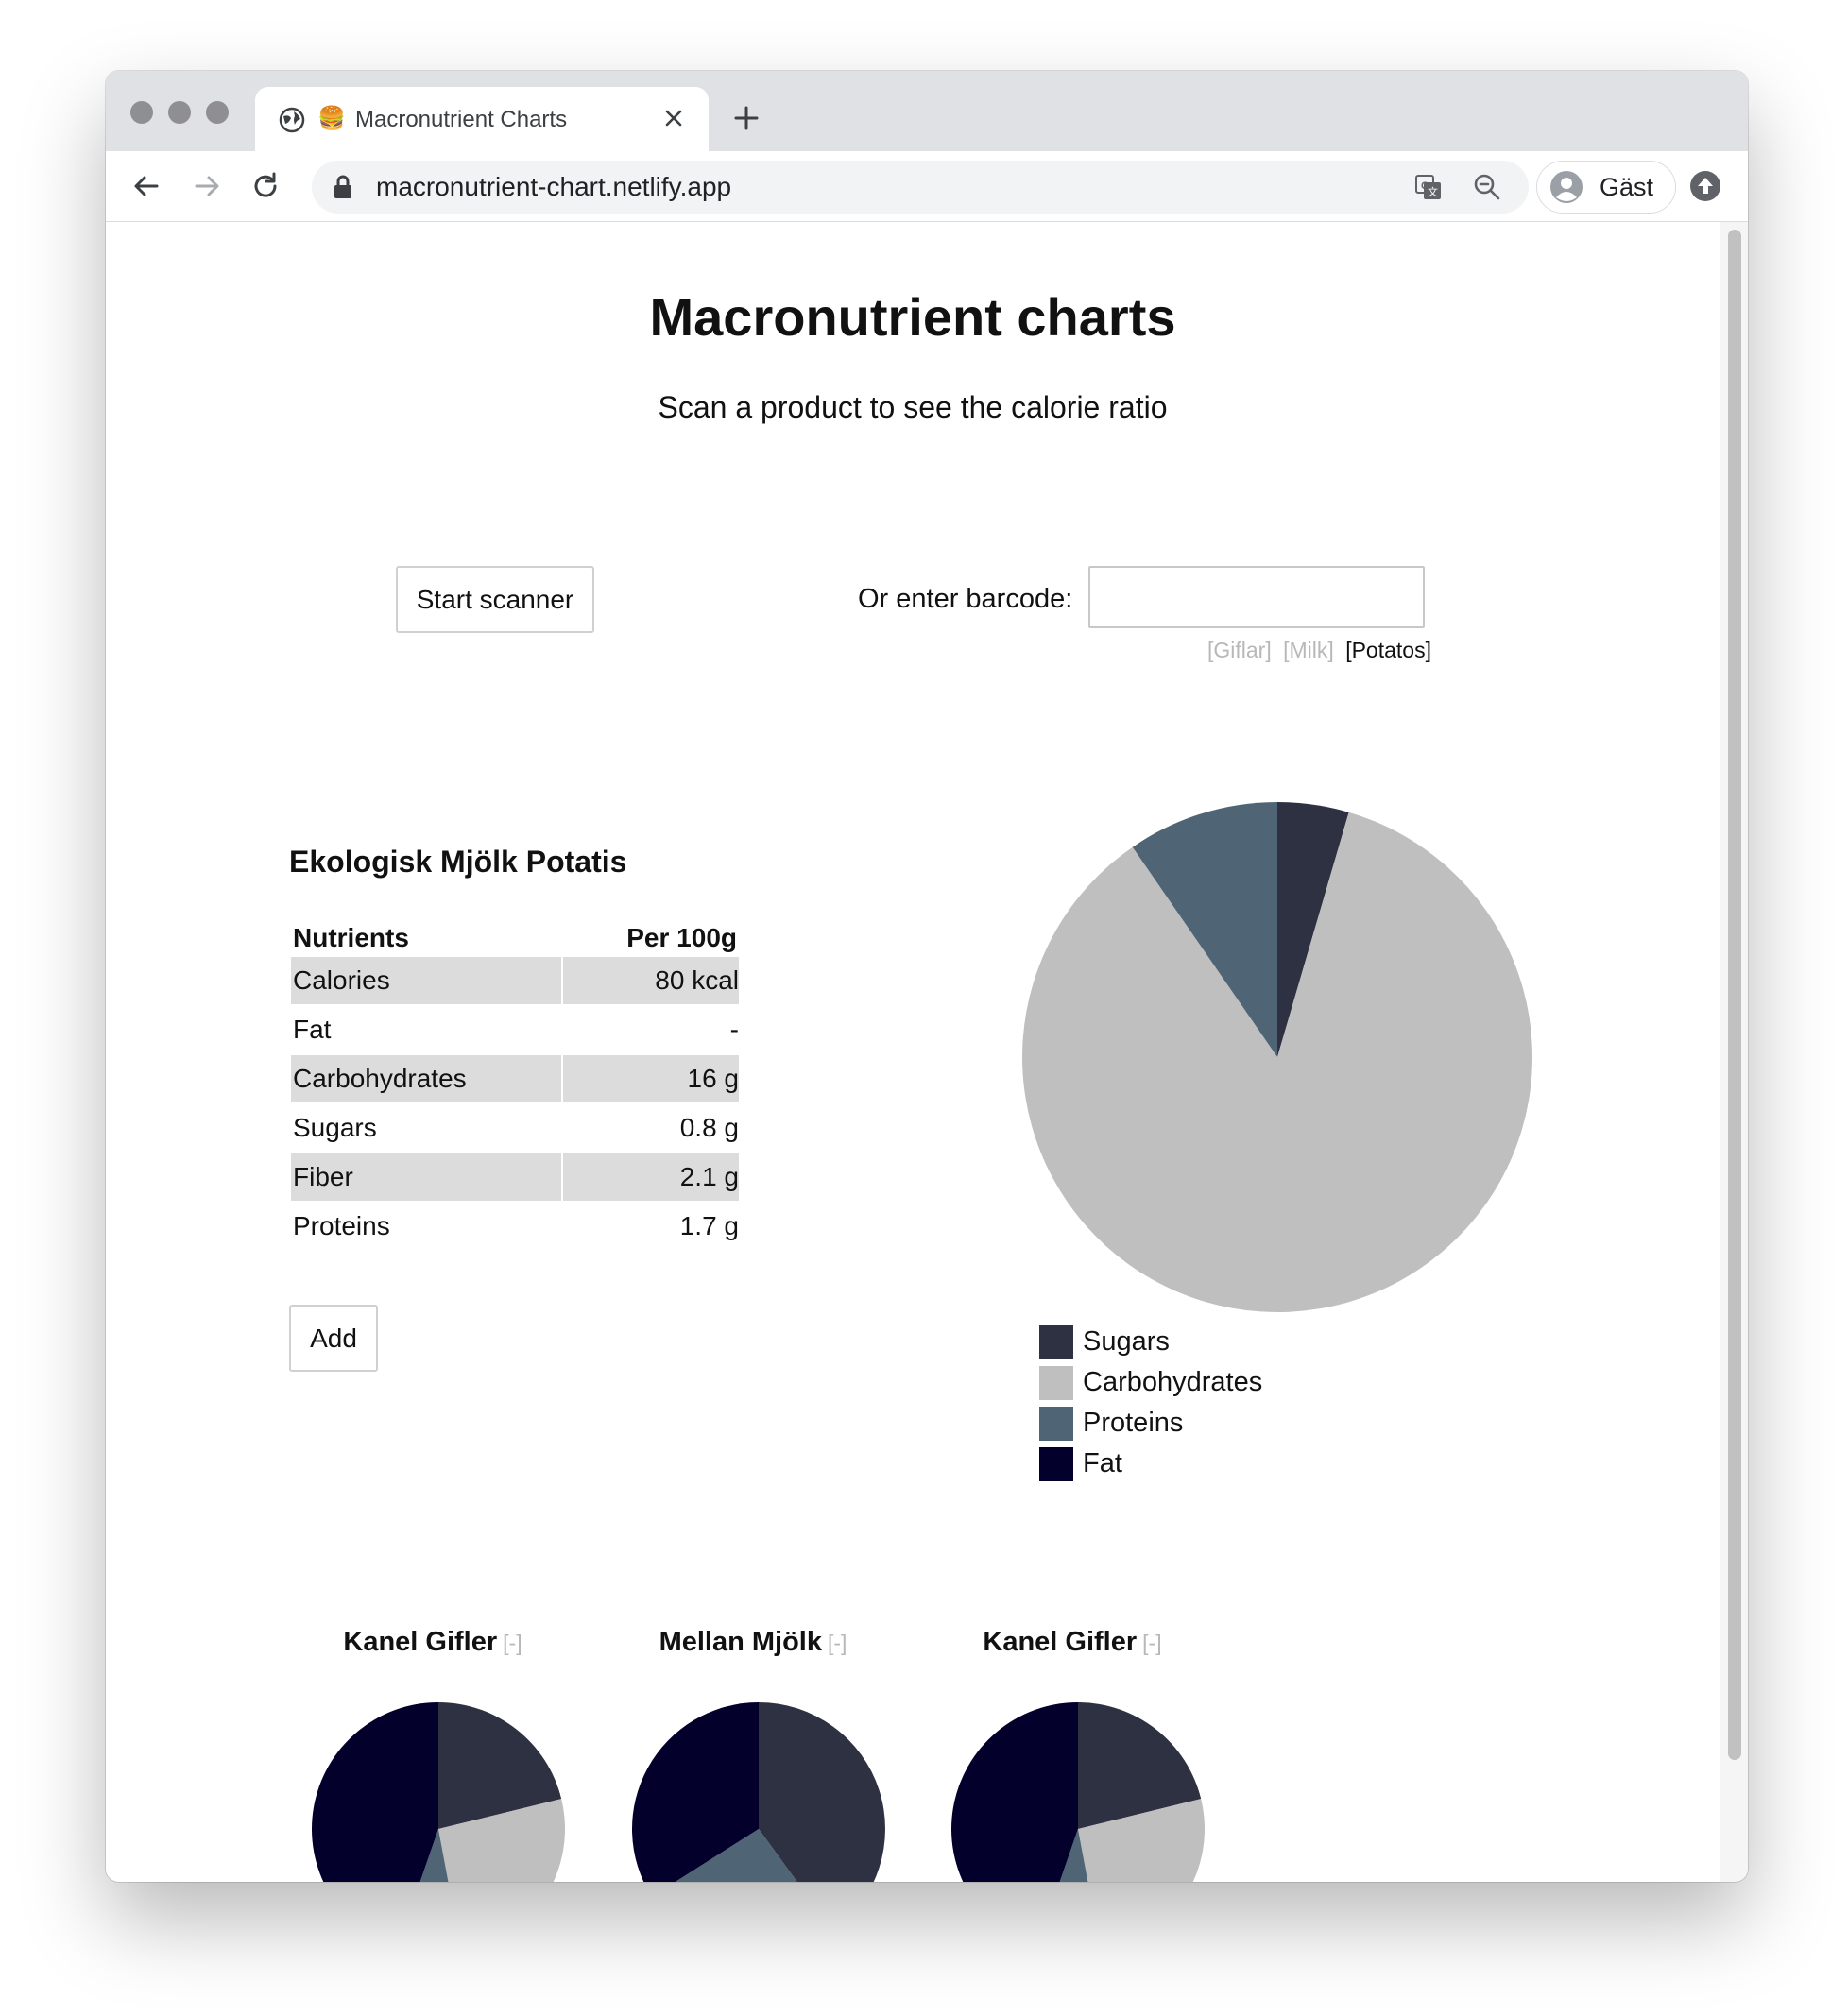 This screenshot has width=1848, height=2016. I want to click on column-header-nutrients: Nutrients, so click(351, 937).